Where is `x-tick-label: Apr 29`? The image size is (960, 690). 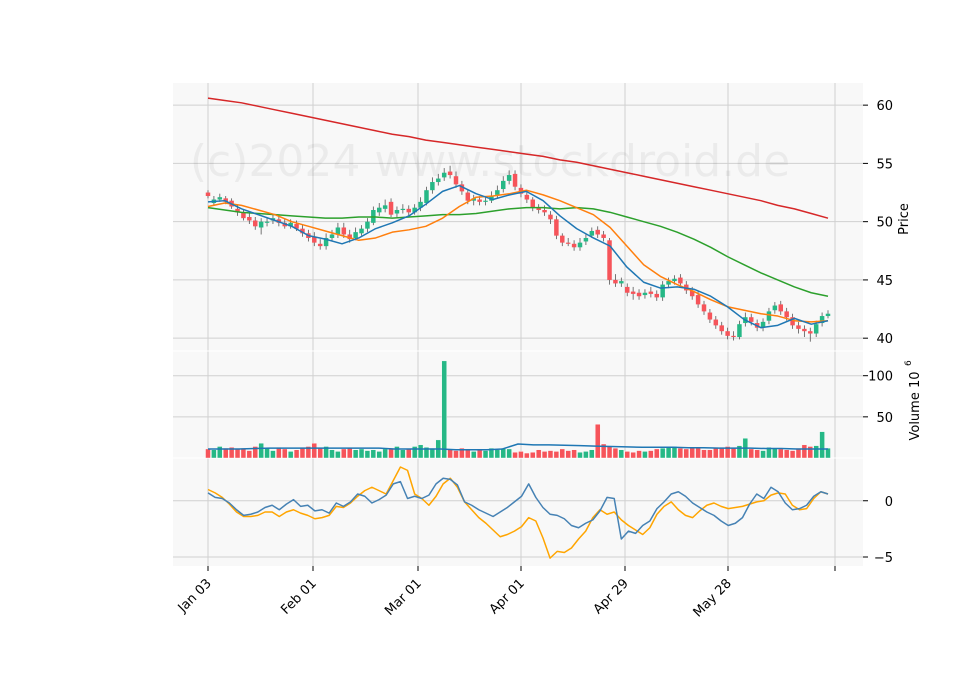 x-tick-label: Apr 29 is located at coordinates (611, 596).